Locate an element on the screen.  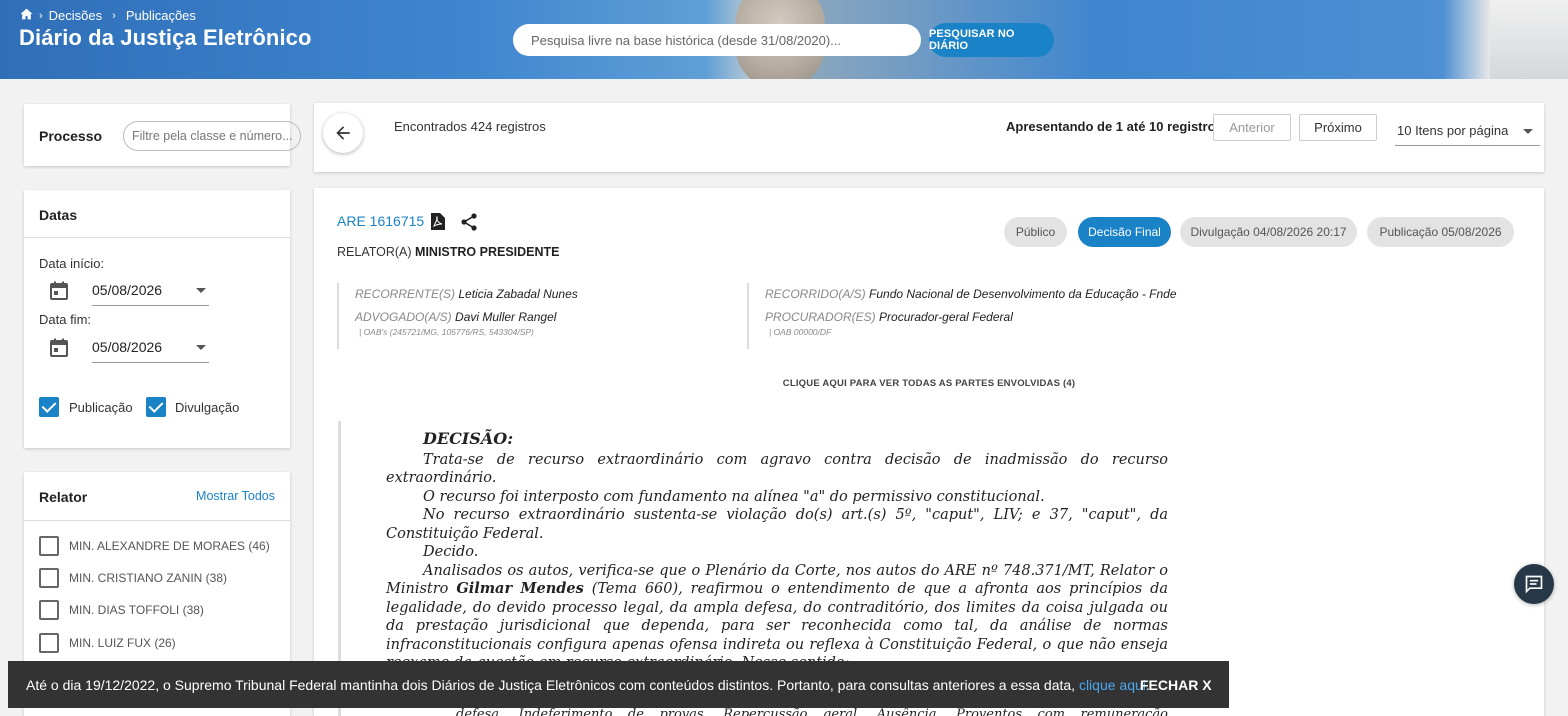
party-role: RECORRENTE(S) is located at coordinates (405, 294).